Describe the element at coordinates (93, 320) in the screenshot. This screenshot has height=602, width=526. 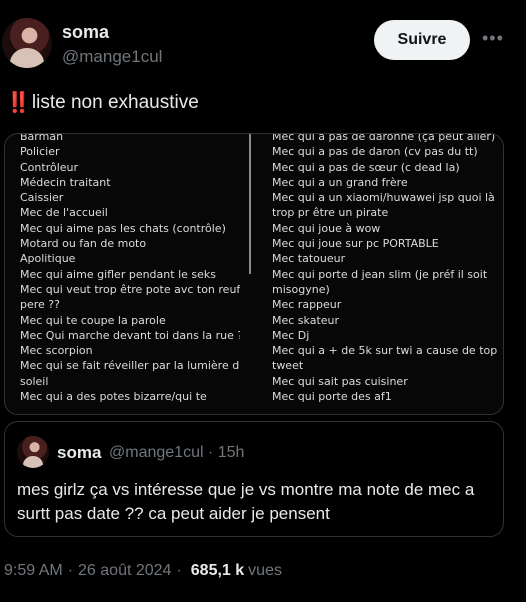
I see `note-line: Mec qui te coupe la parole` at that location.